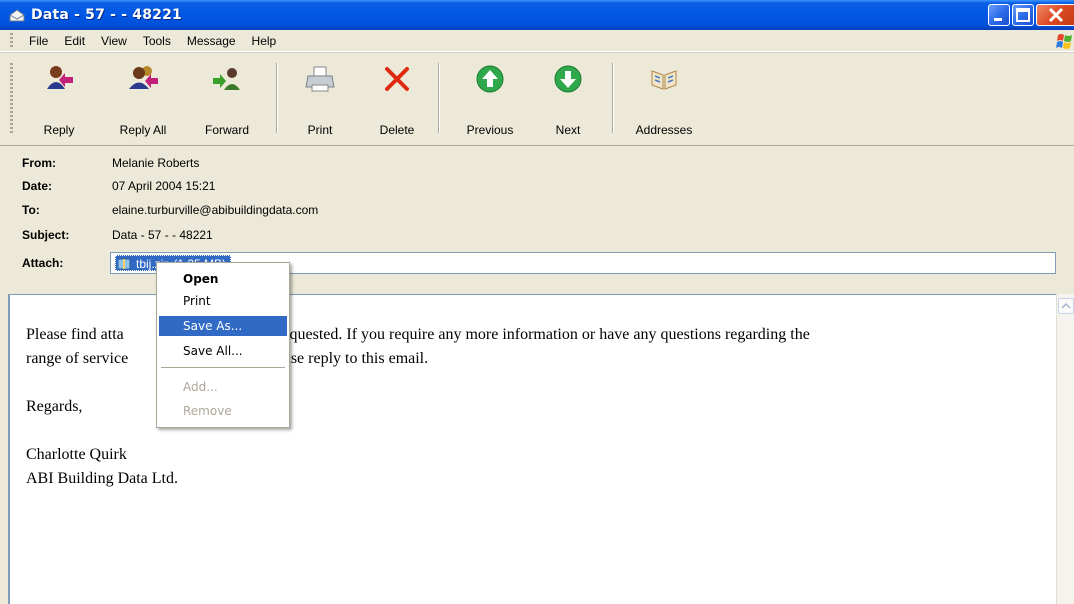 The image size is (1074, 604). What do you see at coordinates (76, 454) in the screenshot?
I see `signature-name: Charlotte Quirk` at bounding box center [76, 454].